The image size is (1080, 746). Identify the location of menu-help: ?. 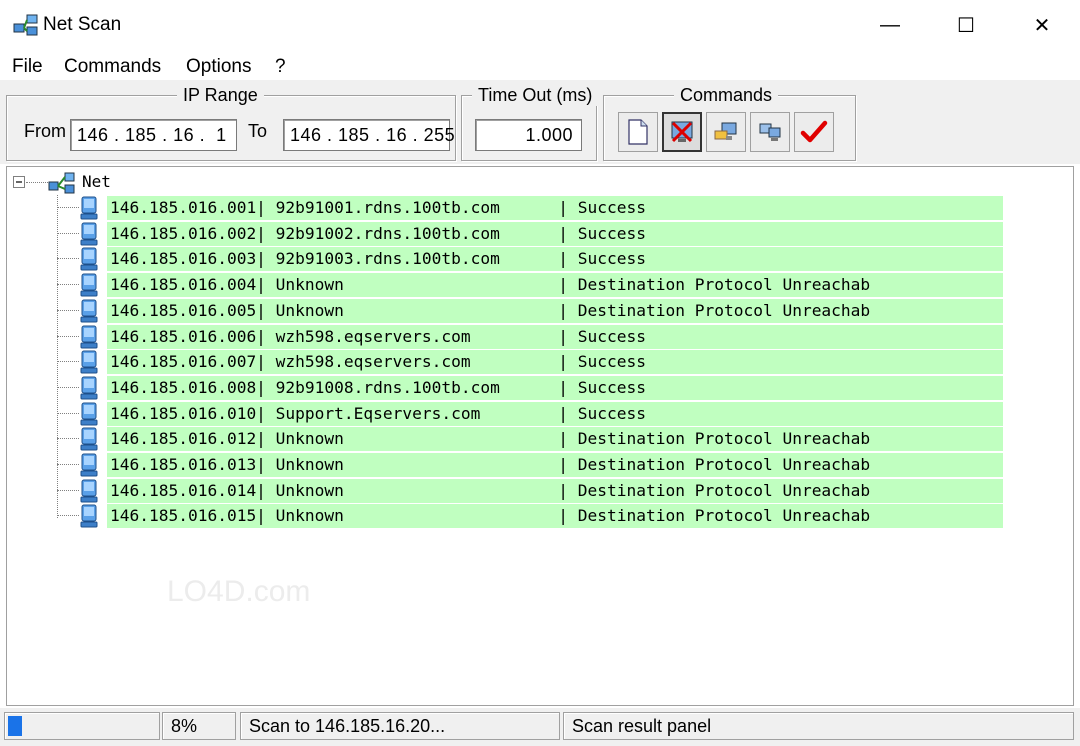
(280, 67).